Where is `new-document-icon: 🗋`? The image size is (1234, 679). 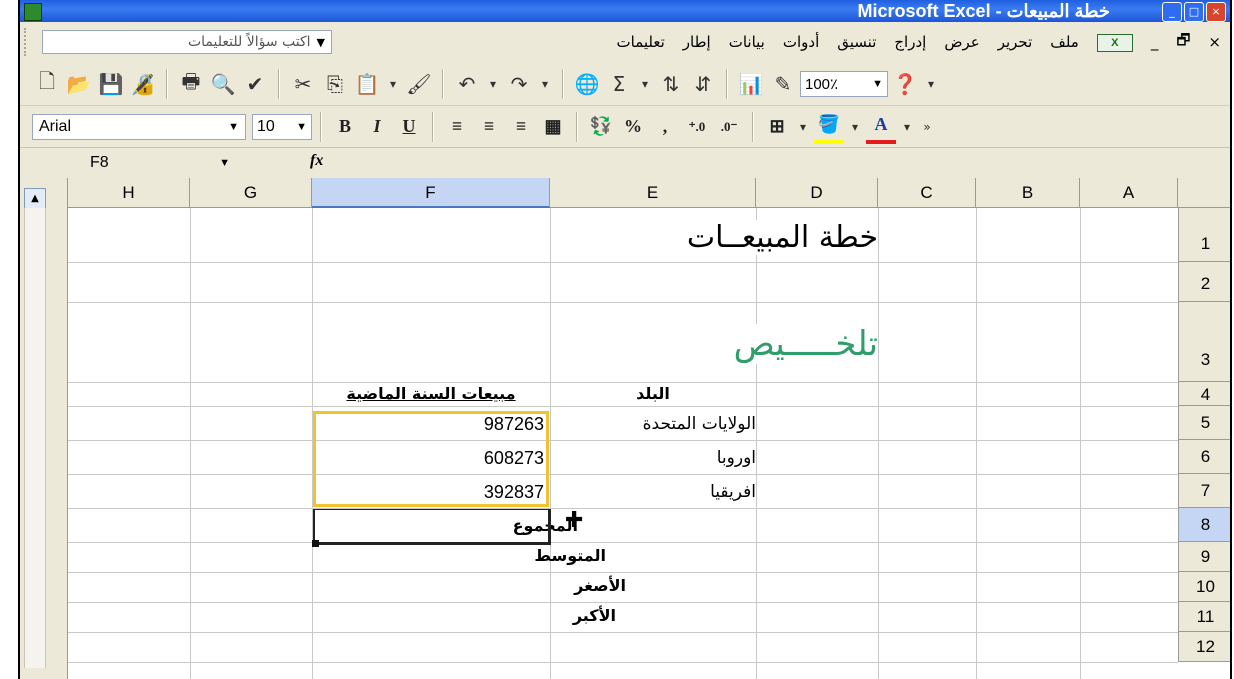 new-document-icon: 🗋 is located at coordinates (47, 84).